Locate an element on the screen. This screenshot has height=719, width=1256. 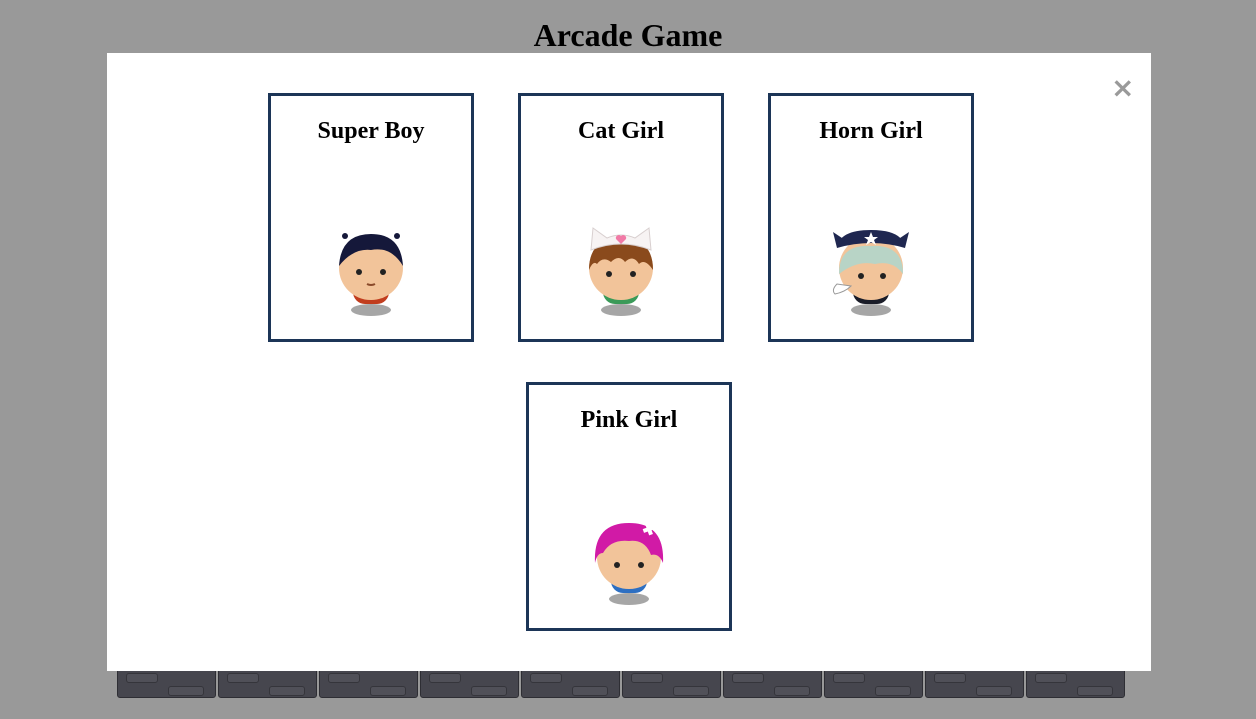
character-card-horn-girl: Horn Girl is located at coordinates (871, 217).